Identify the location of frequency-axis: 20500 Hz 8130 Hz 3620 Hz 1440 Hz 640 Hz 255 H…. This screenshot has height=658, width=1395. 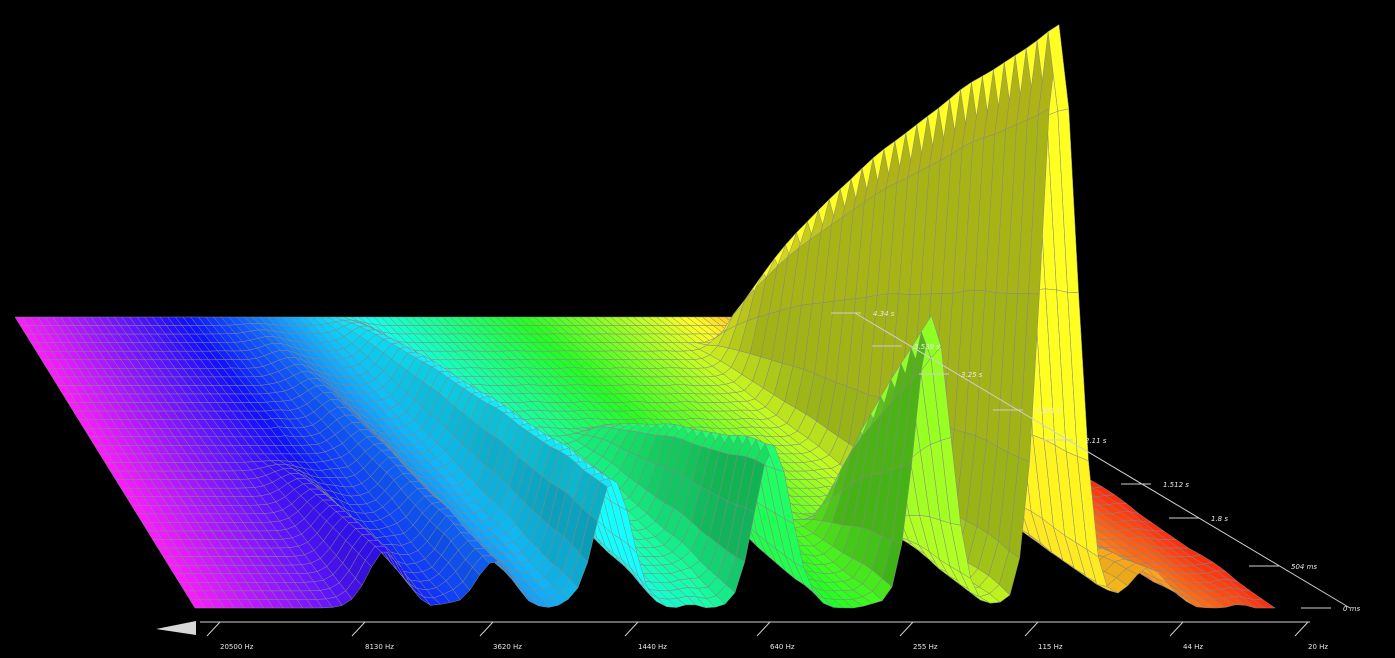
(742, 636).